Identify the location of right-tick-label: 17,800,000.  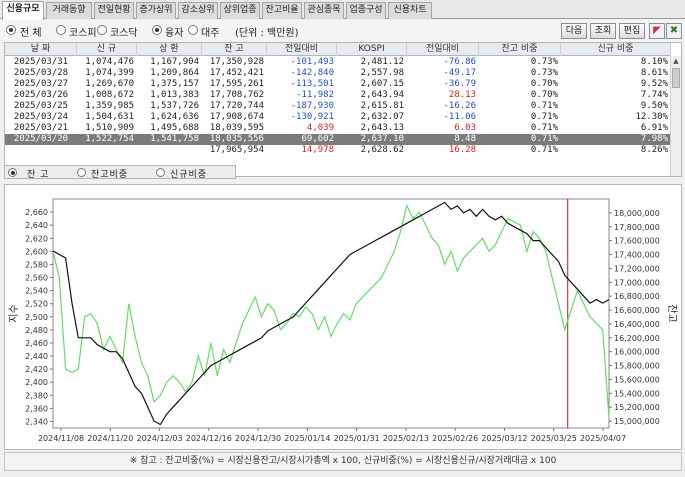
(637, 227).